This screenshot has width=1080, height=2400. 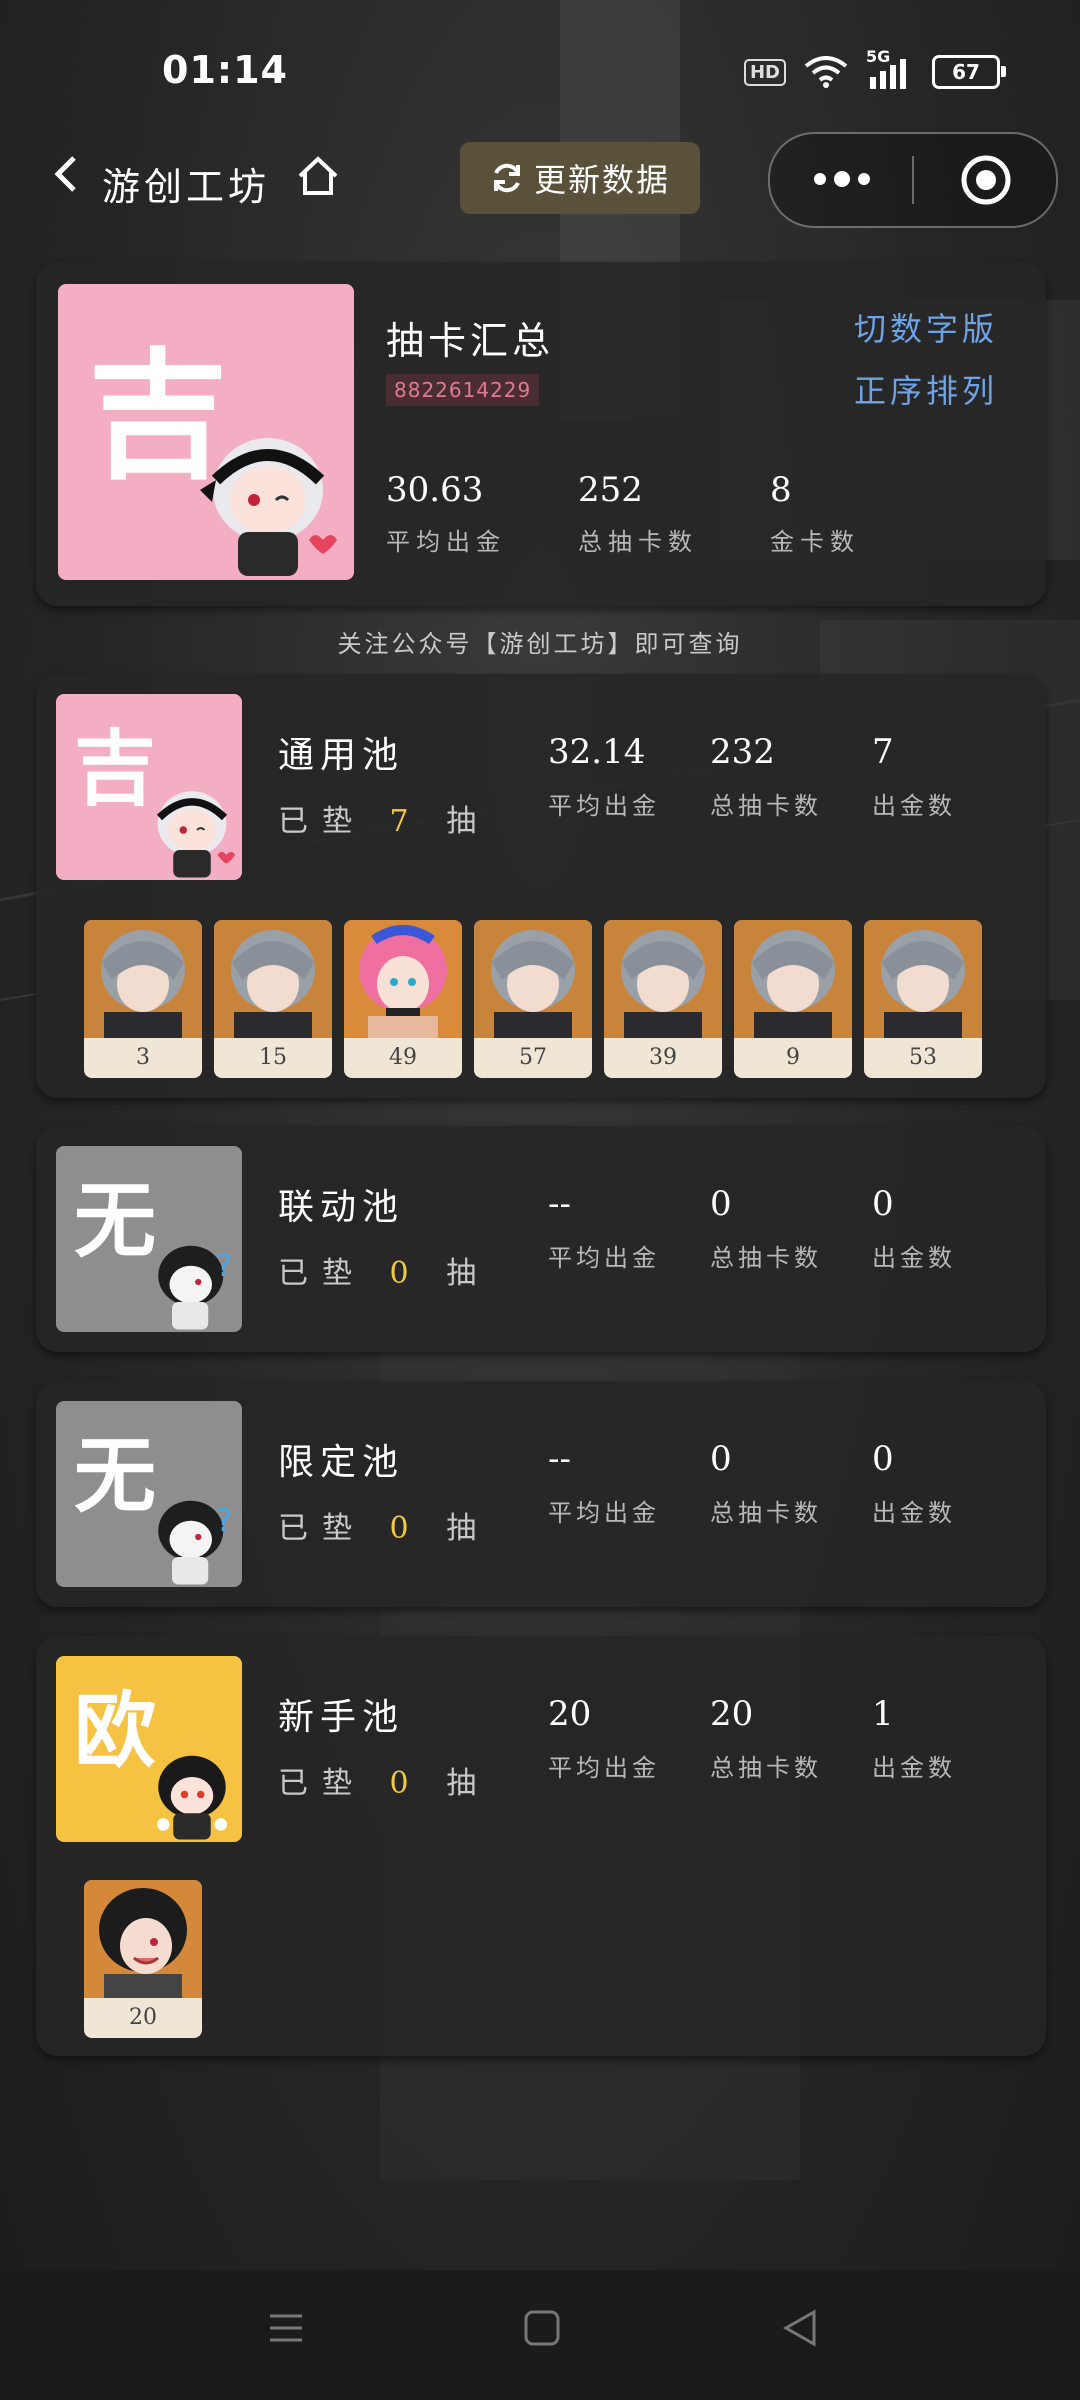 I want to click on gold-card-list: 3 15 49 57 39 9 53, so click(x=533, y=999).